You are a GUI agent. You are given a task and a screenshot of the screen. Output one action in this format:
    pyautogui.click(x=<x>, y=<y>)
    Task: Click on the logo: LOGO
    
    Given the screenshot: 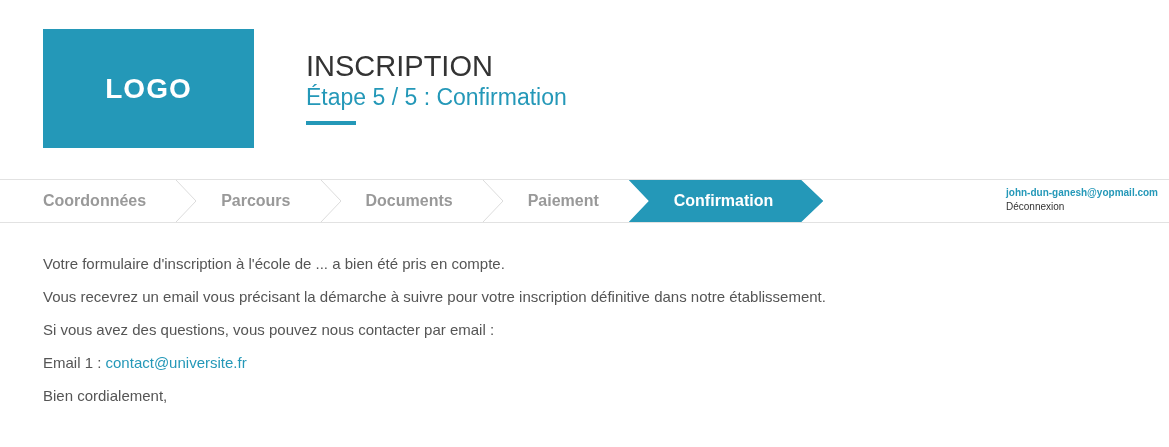 What is the action you would take?
    pyautogui.click(x=148, y=88)
    